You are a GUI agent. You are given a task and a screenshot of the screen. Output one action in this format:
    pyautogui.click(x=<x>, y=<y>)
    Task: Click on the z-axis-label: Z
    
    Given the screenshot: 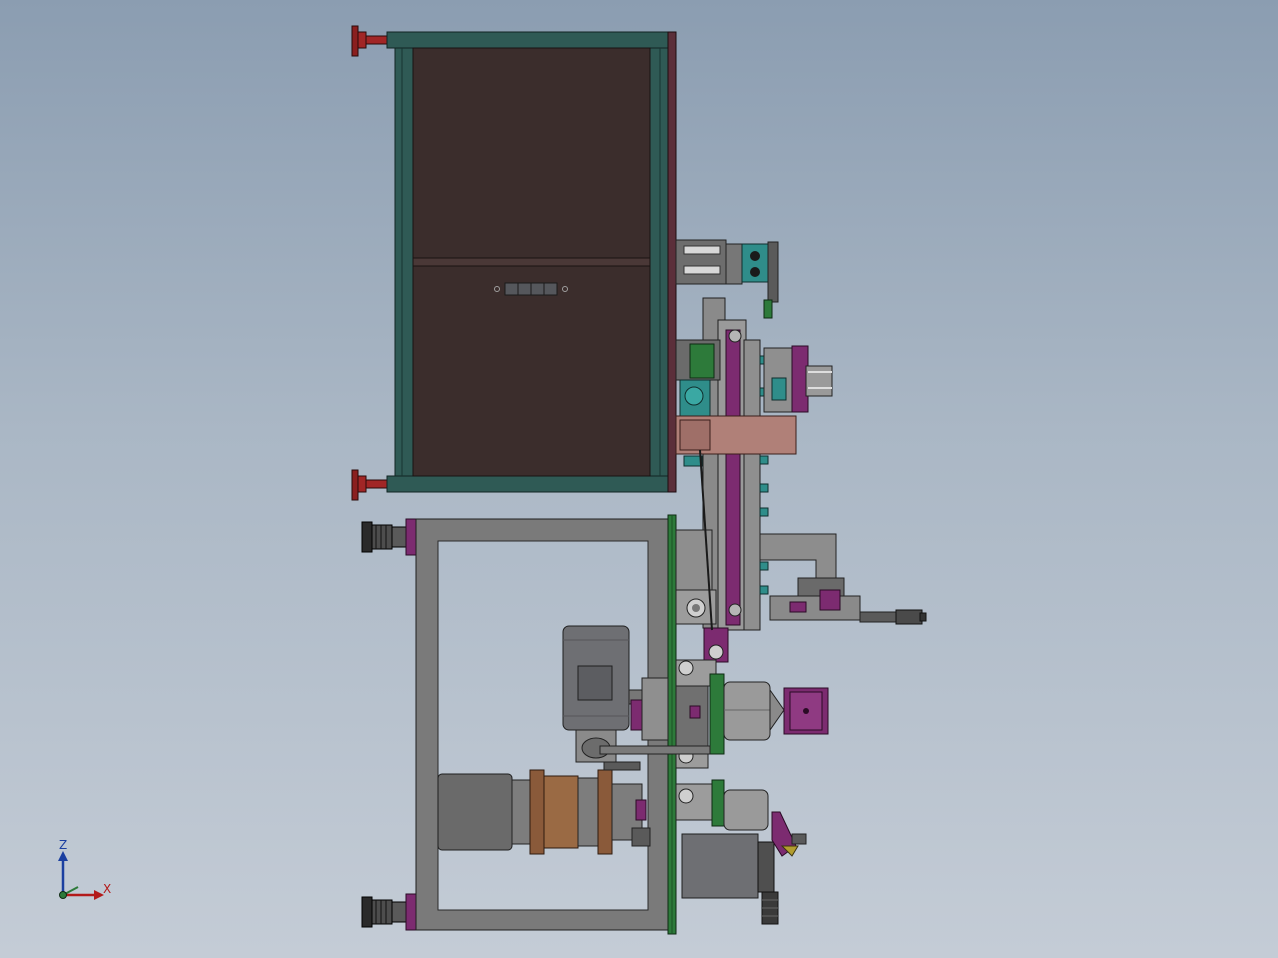 What is the action you would take?
    pyautogui.click(x=63, y=845)
    